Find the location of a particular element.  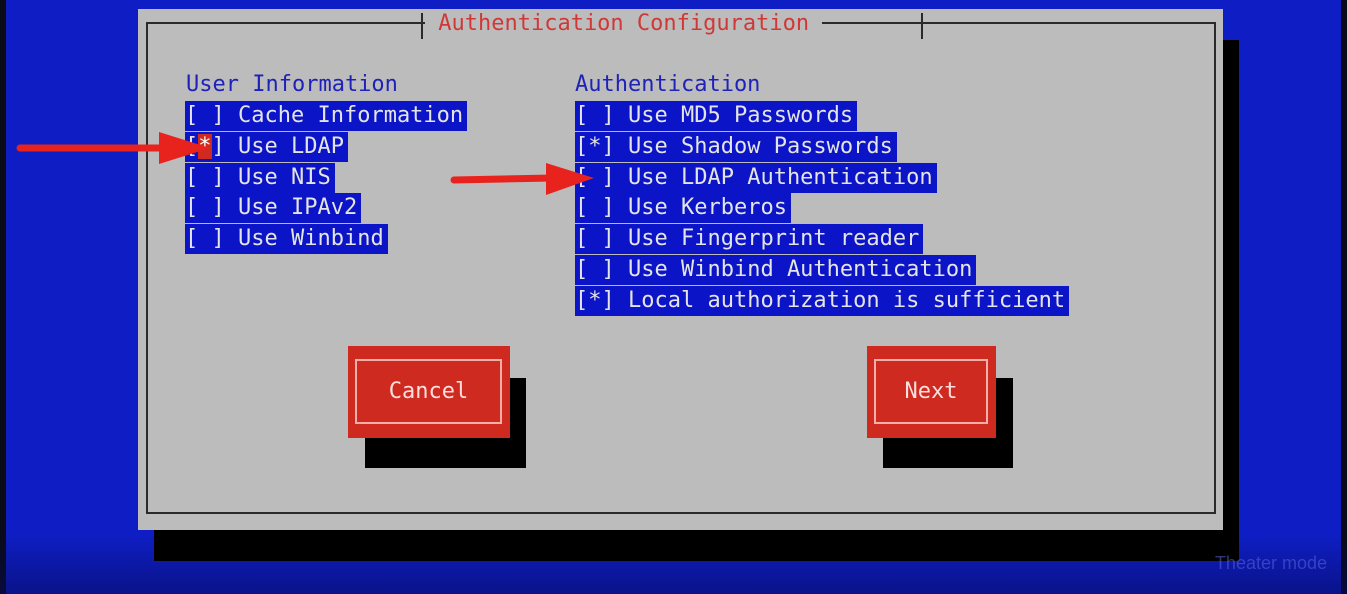

checkbox-label: Use MD5 Passwords is located at coordinates (741, 115).